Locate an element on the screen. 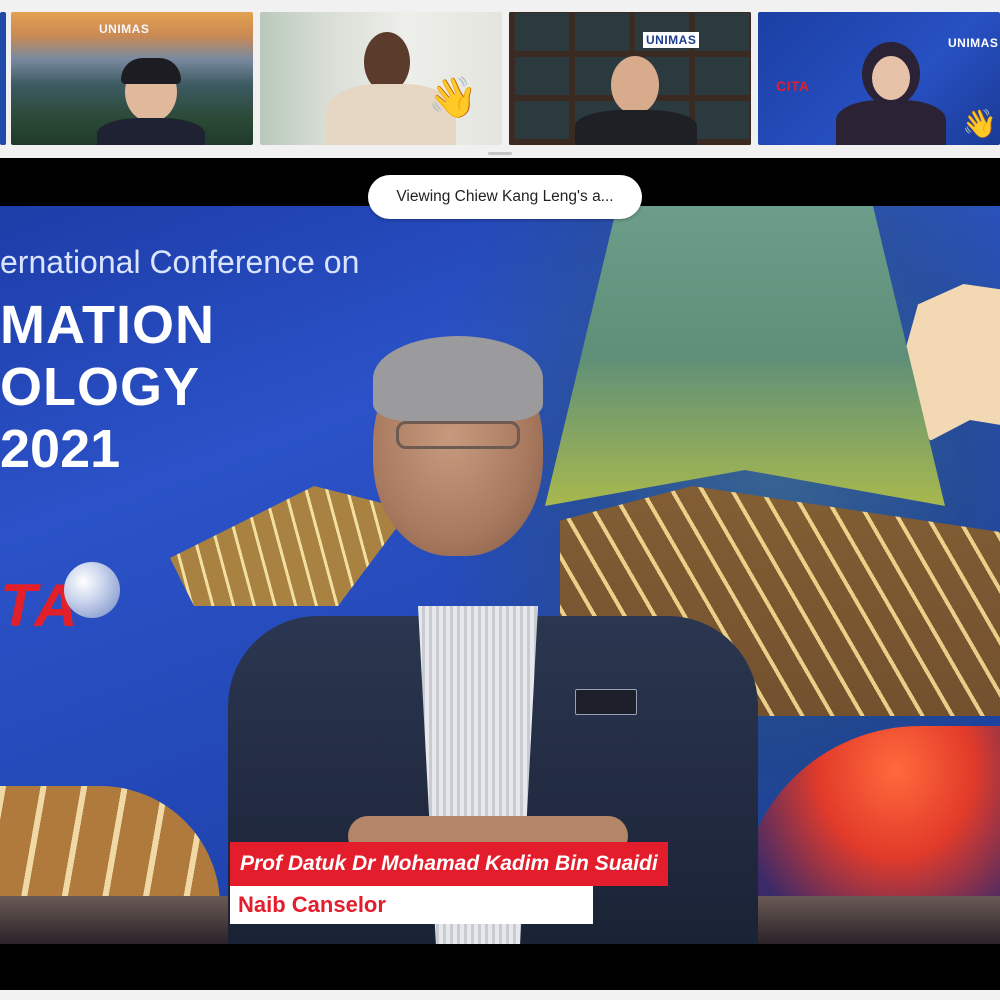  slide-title-line-3: 2021 is located at coordinates (60, 449).